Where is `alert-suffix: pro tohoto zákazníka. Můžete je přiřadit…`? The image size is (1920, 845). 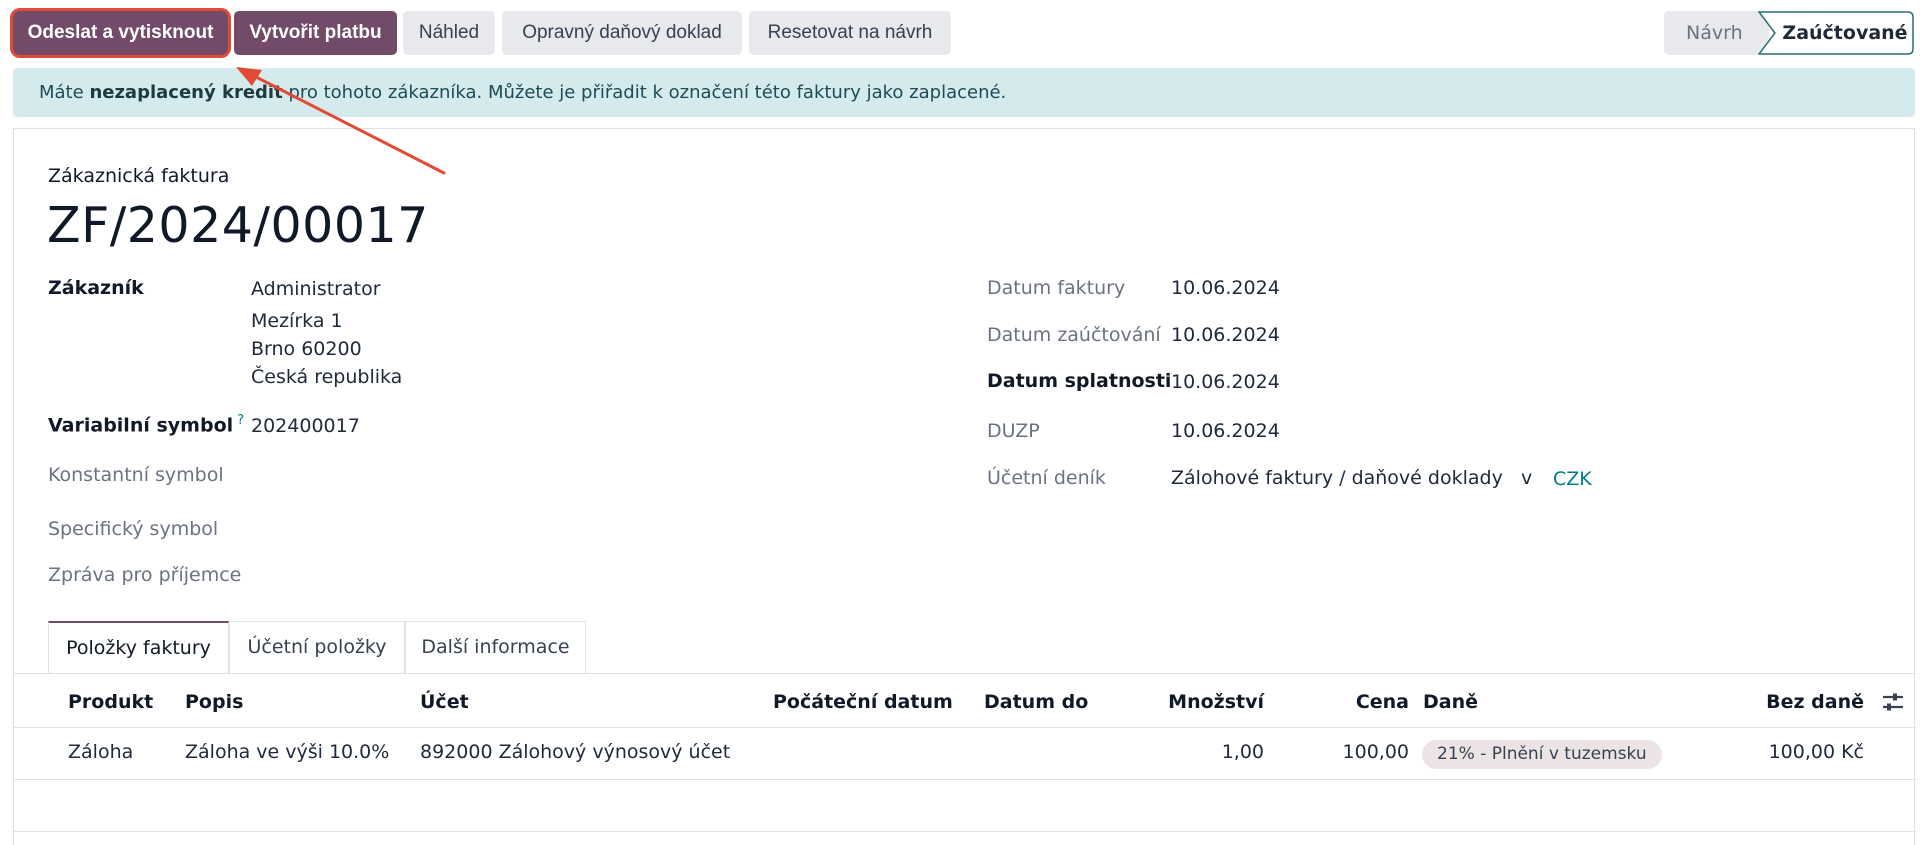 alert-suffix: pro tohoto zákazníka. Můžete je přiřadit… is located at coordinates (647, 92).